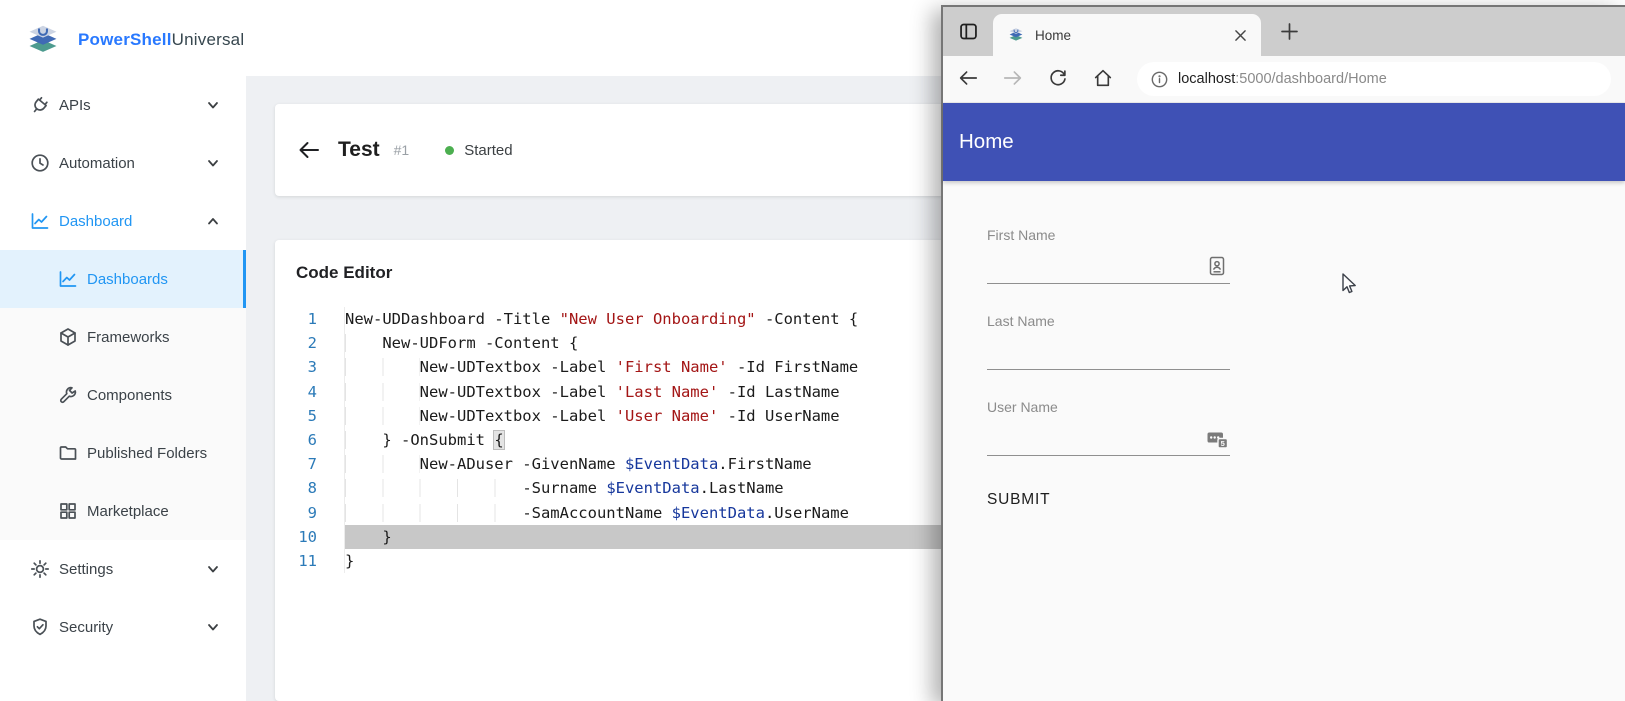 This screenshot has height=701, width=1625. What do you see at coordinates (130, 395) in the screenshot?
I see `sidebar-item-label: Components` at bounding box center [130, 395].